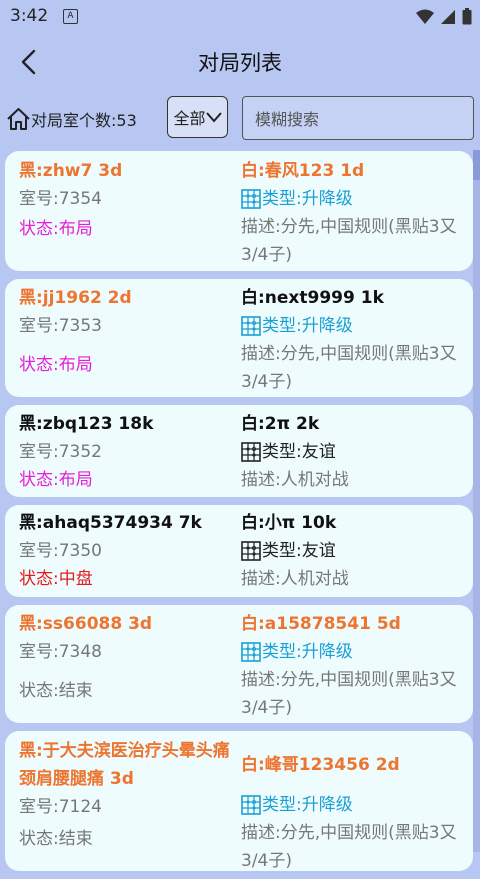  What do you see at coordinates (240, 17) in the screenshot?
I see `status-bar: 3:42 A` at bounding box center [240, 17].